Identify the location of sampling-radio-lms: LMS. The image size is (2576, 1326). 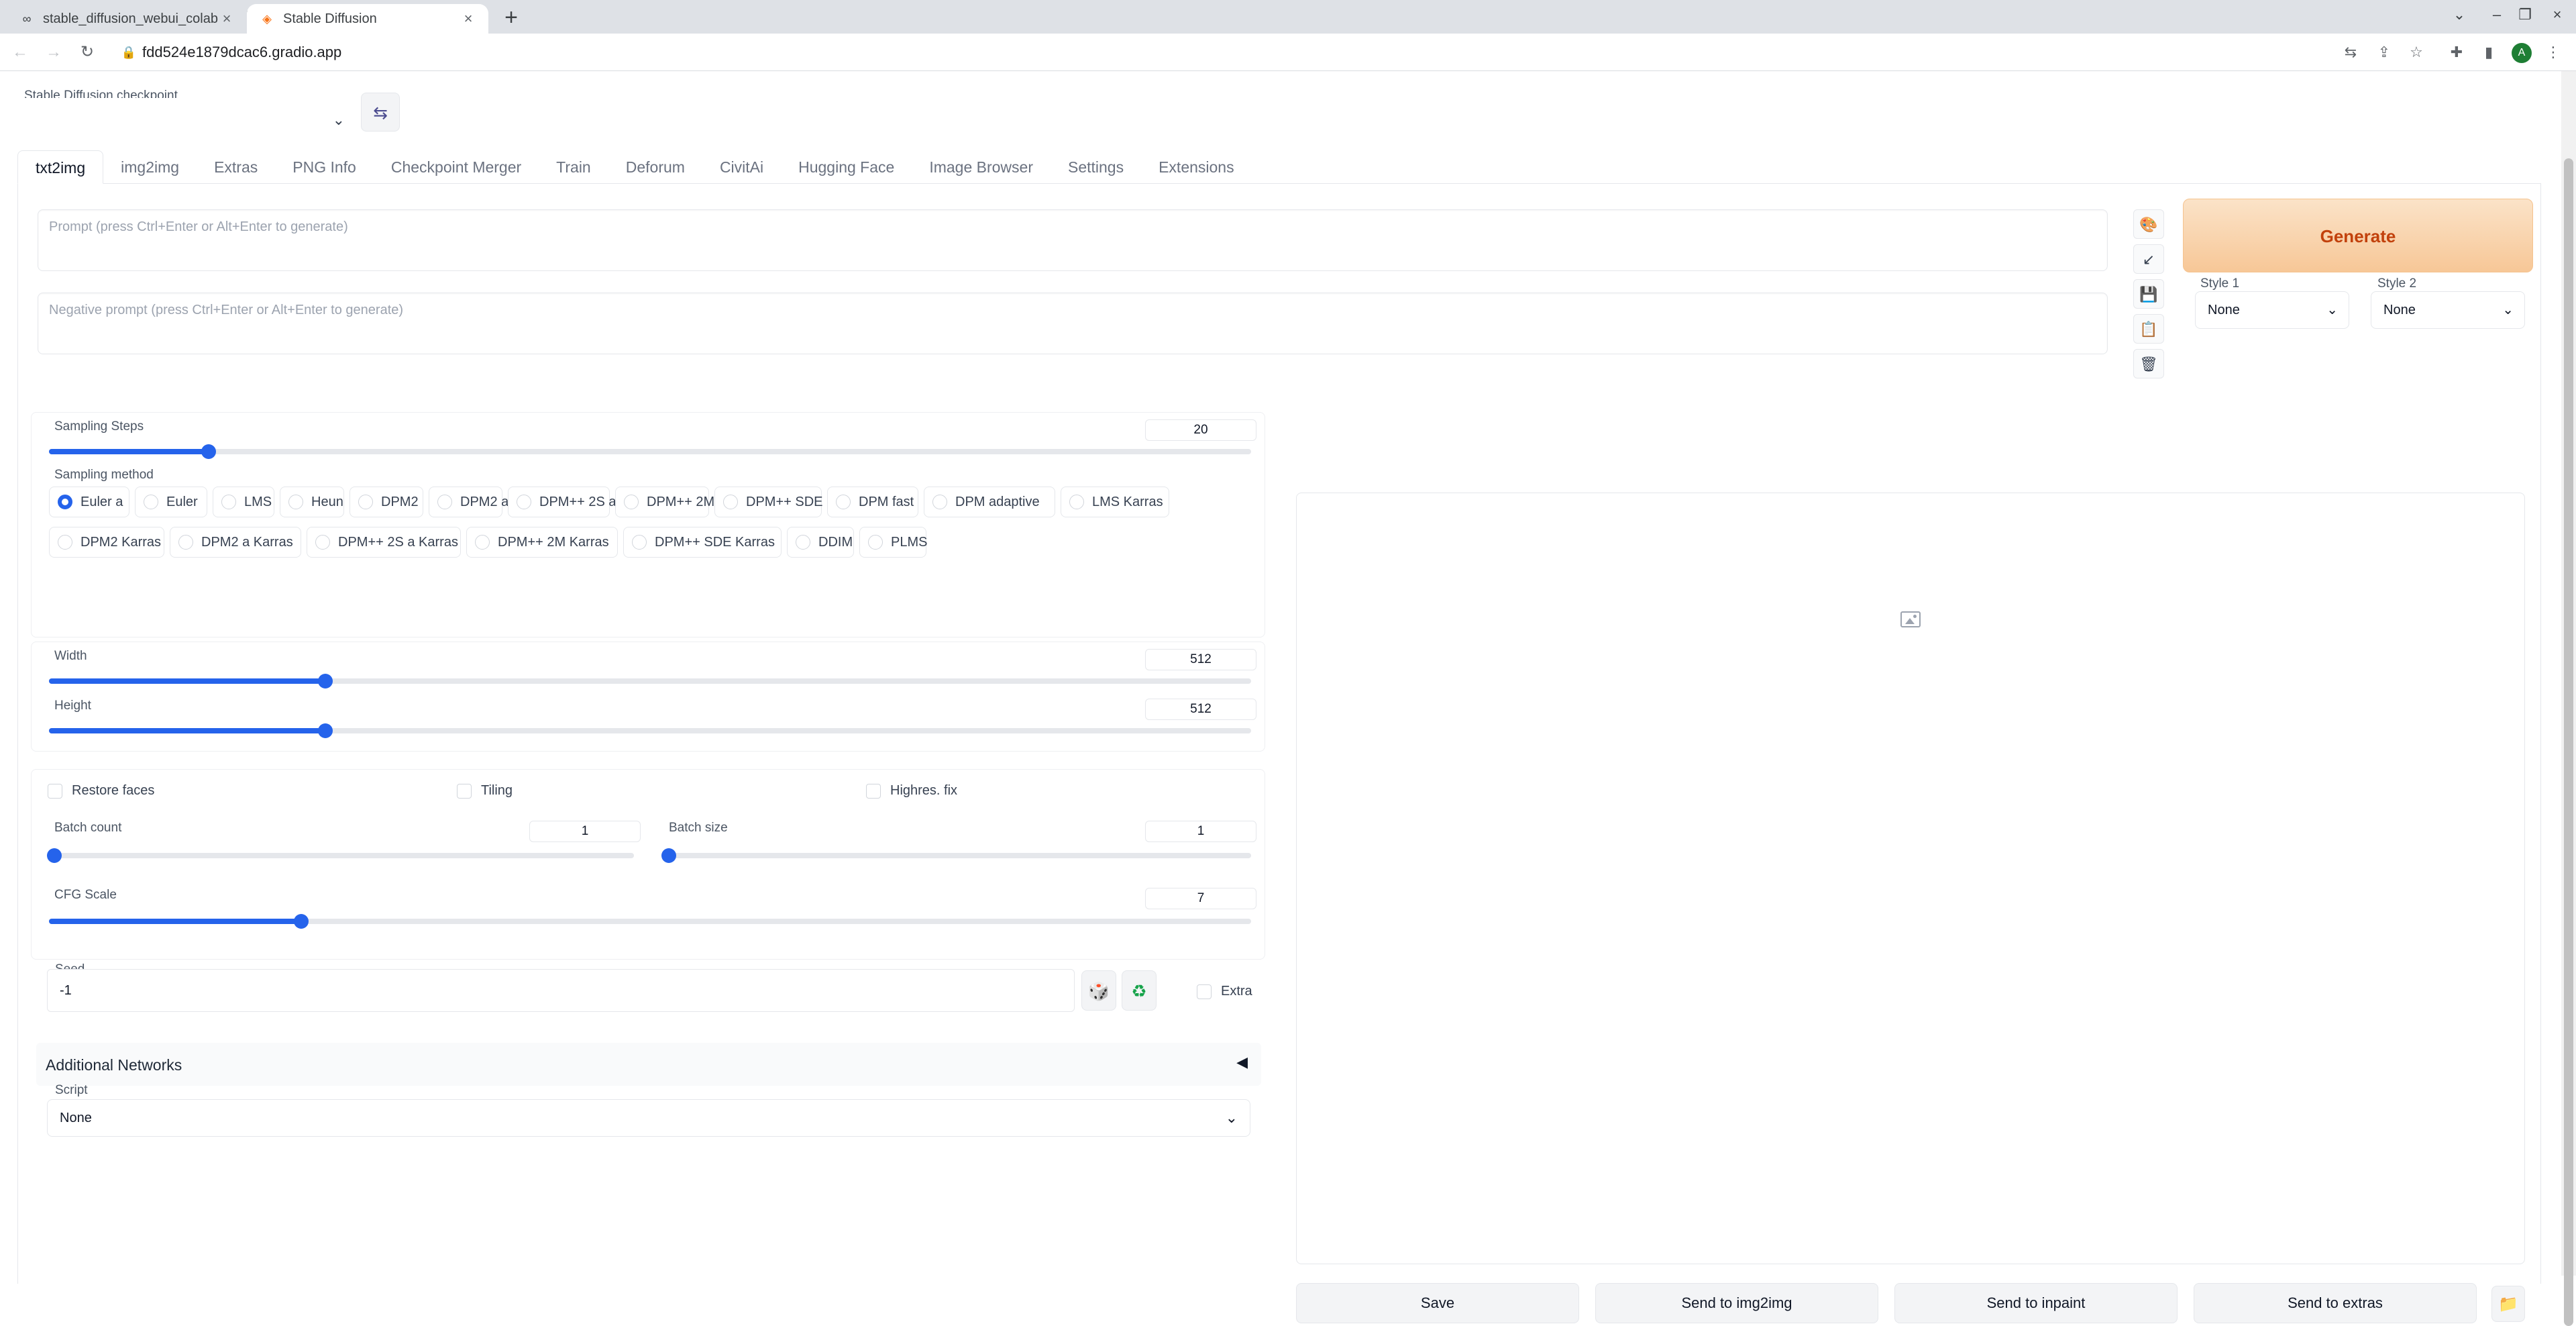
(243, 502).